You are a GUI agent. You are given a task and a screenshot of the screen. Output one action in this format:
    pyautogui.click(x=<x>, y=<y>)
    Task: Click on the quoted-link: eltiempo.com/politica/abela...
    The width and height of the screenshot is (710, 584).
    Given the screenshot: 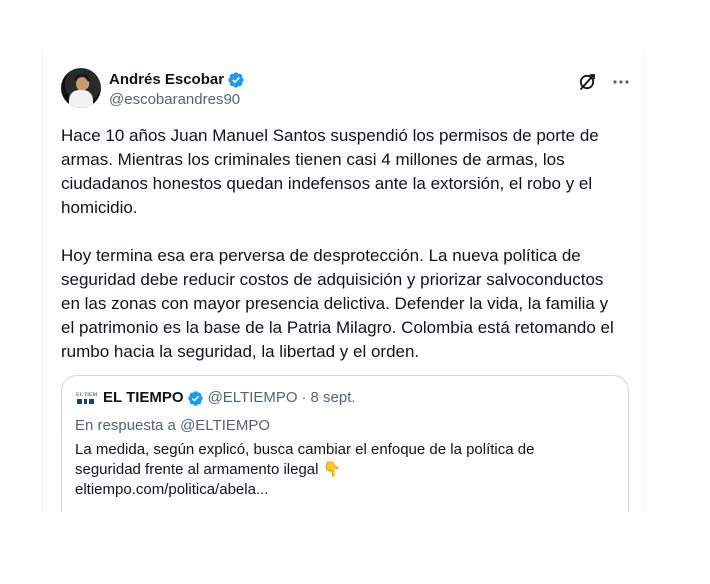 What is the action you would take?
    pyautogui.click(x=335, y=490)
    